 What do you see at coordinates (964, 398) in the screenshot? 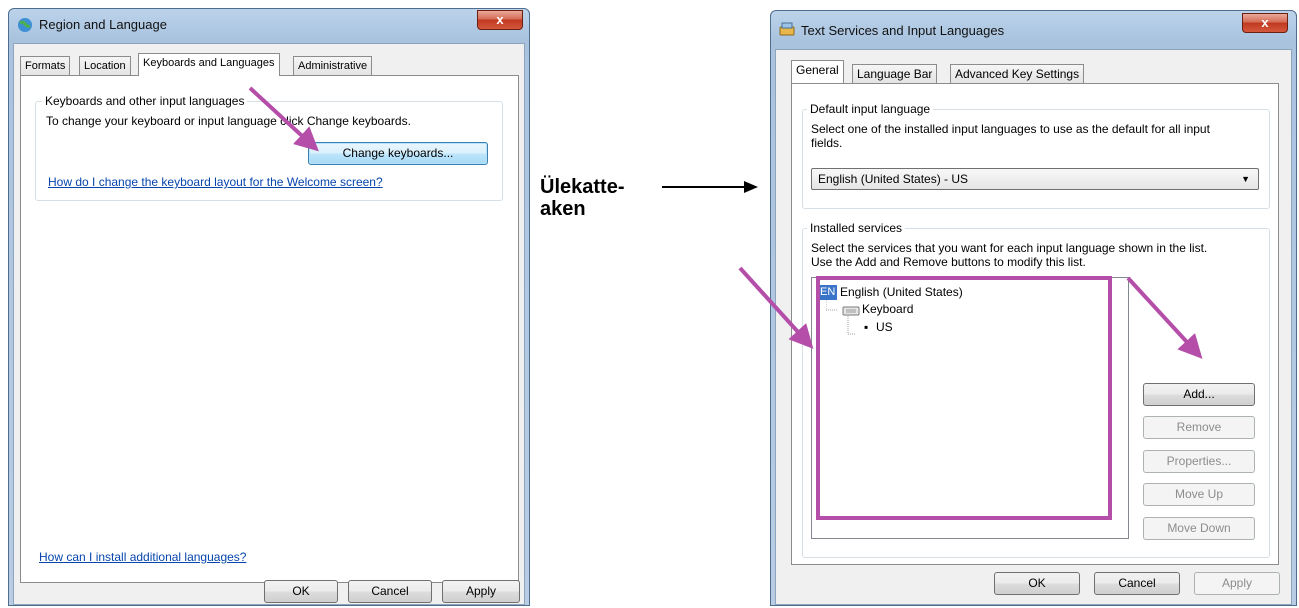
I see `highlight-installed-services` at bounding box center [964, 398].